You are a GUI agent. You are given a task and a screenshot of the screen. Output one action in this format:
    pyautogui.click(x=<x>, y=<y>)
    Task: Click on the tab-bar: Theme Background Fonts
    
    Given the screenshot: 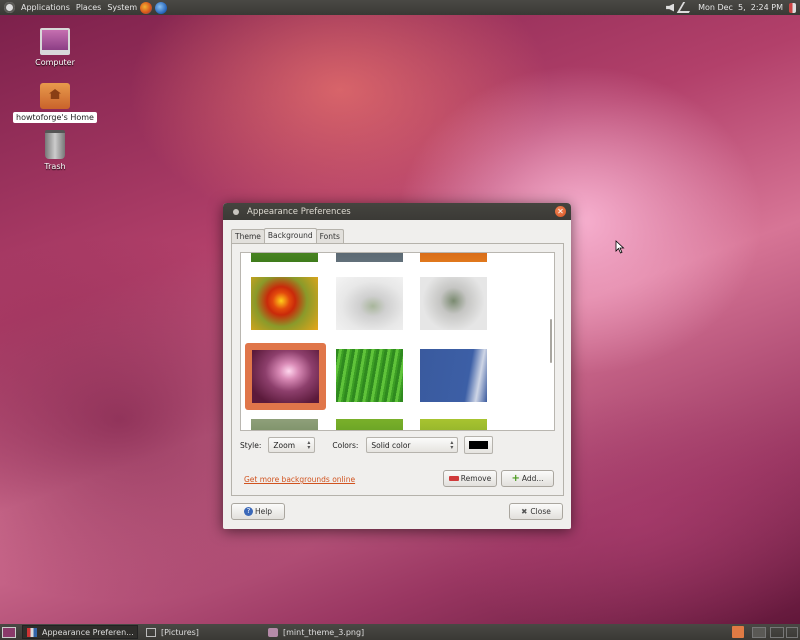 What is the action you would take?
    pyautogui.click(x=287, y=236)
    